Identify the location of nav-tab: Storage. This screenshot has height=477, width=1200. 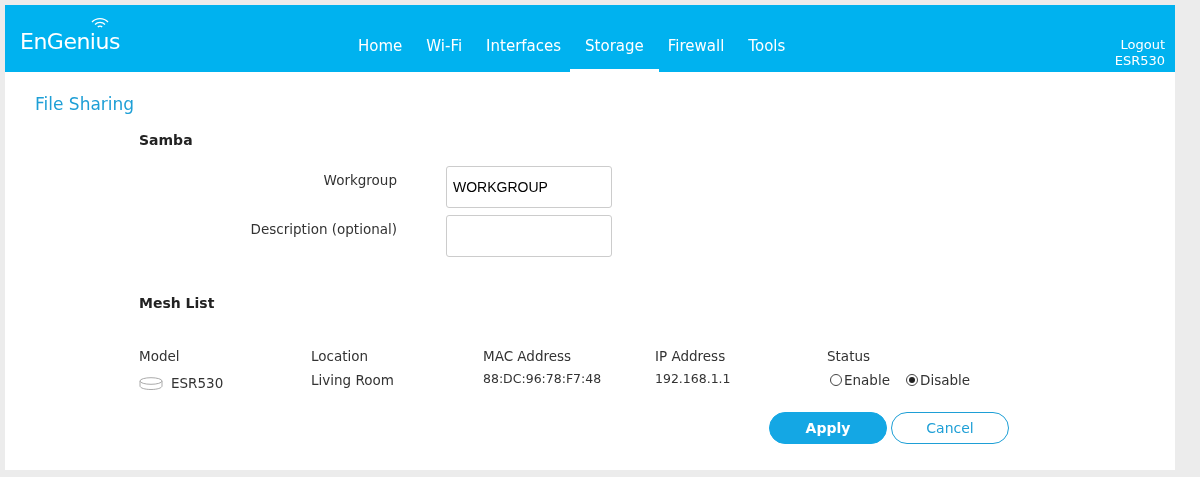
(614, 51).